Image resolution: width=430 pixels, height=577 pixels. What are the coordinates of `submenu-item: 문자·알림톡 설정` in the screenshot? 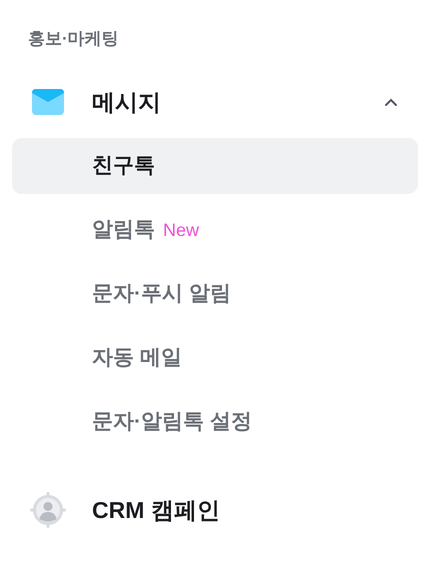 It's located at (215, 422).